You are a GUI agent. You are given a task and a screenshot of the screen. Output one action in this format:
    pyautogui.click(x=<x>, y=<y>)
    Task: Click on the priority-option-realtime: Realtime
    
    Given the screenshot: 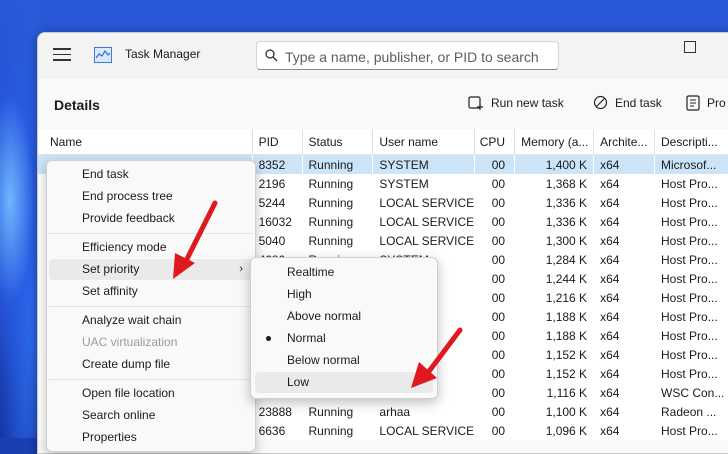 What is the action you would take?
    pyautogui.click(x=344, y=272)
    